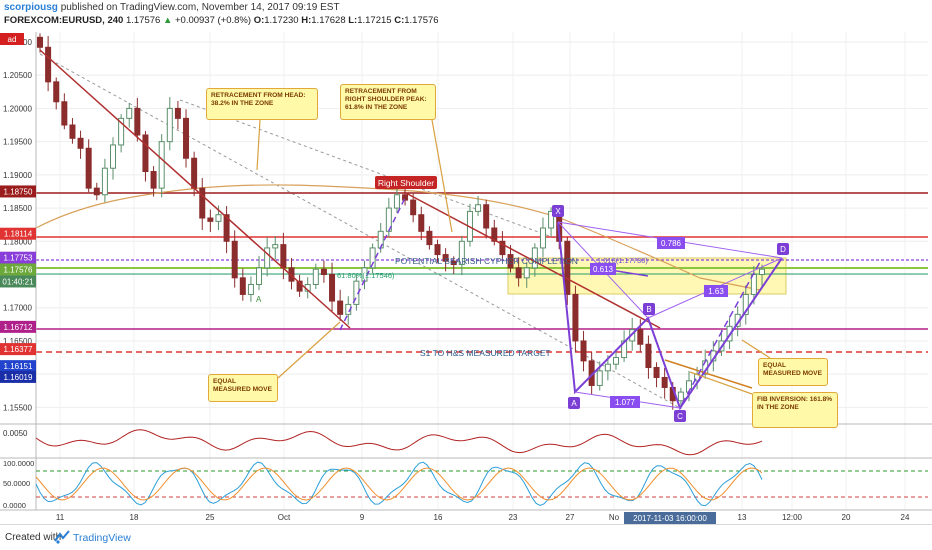  I want to click on point-d-marker: D, so click(783, 249).